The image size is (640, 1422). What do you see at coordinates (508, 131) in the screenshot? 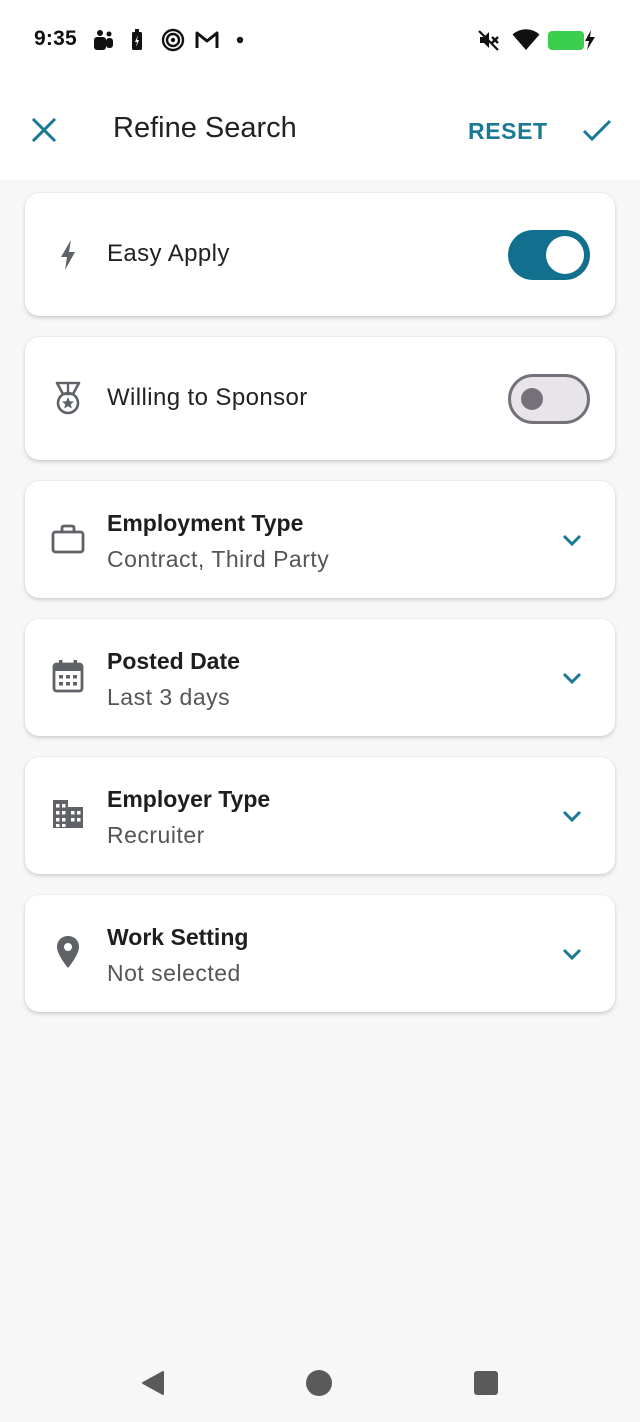
I see `reset-button: RESET` at bounding box center [508, 131].